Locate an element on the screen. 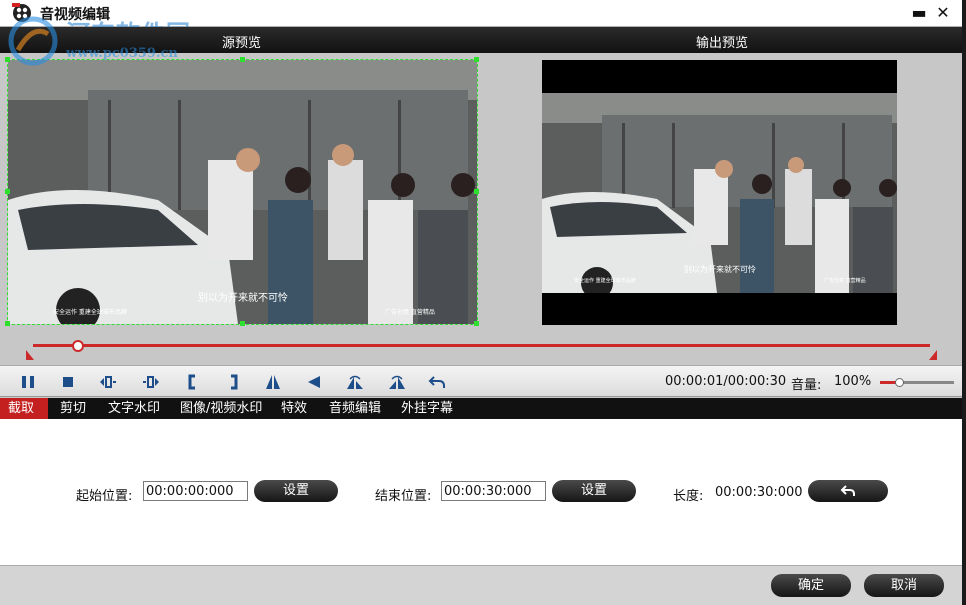 The width and height of the screenshot is (966, 605). title-bar: 音视频编辑 河东软件园 ▬ ✕ is located at coordinates (483, 24).